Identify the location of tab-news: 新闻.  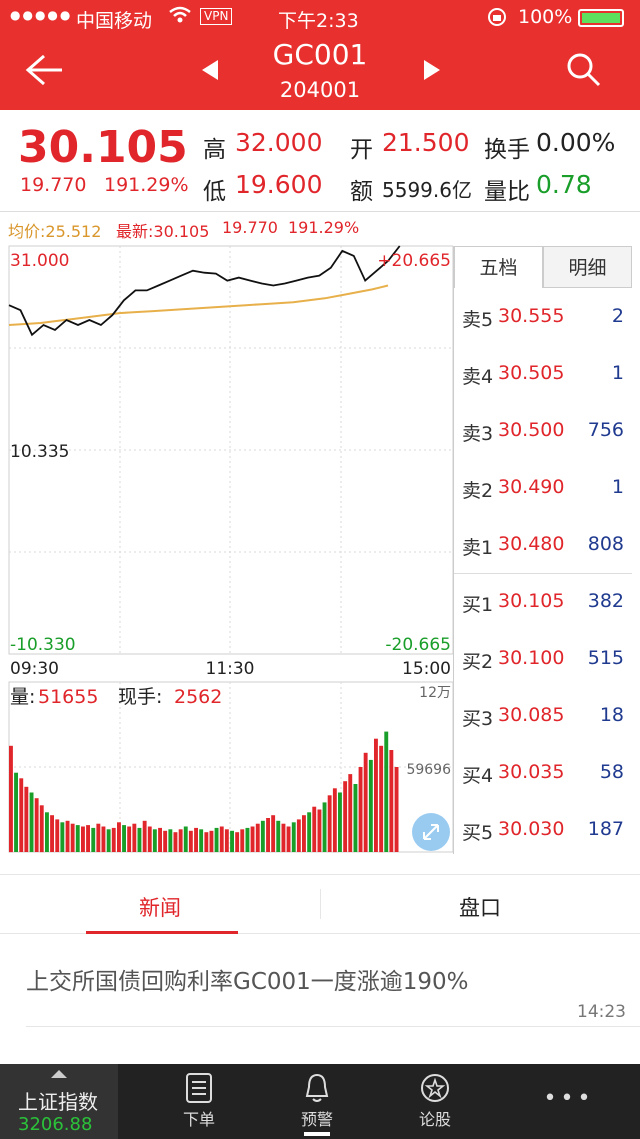
(160, 907).